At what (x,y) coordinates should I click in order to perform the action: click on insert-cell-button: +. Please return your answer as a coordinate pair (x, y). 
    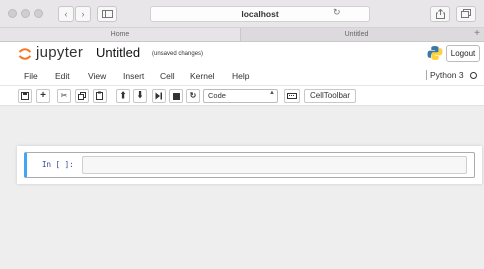
    Looking at the image, I should click on (43, 96).